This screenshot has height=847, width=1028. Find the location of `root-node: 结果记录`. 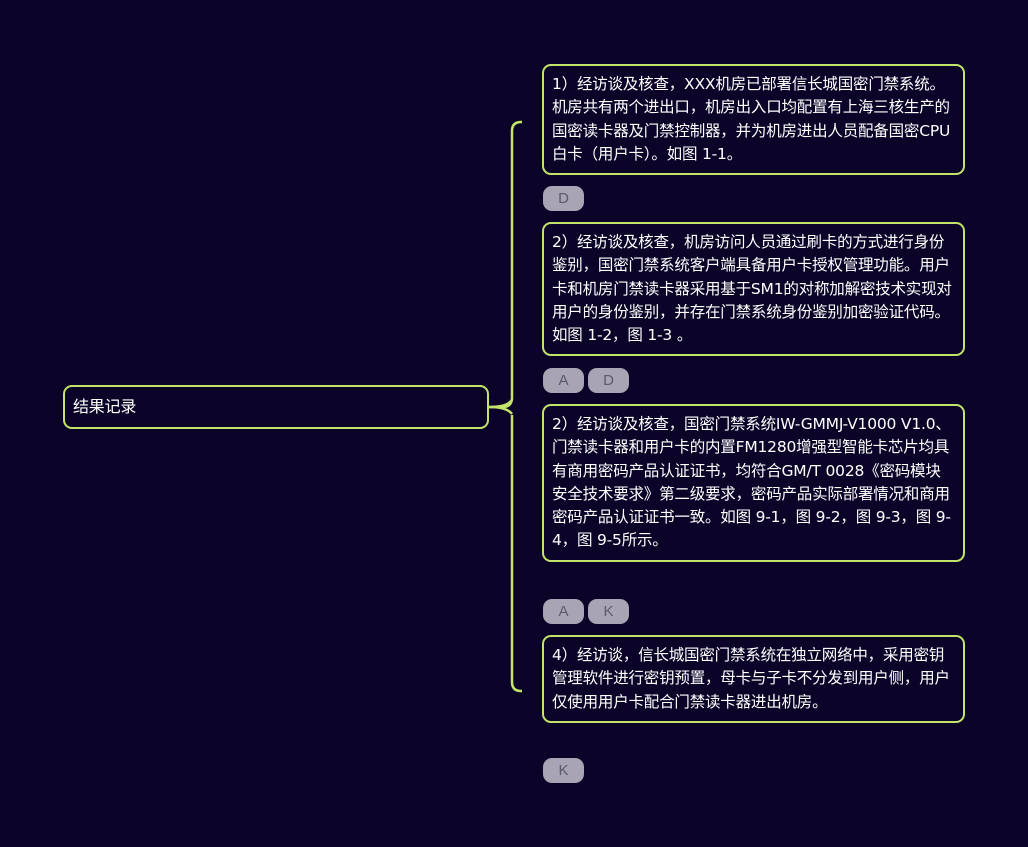

root-node: 结果记录 is located at coordinates (276, 407).